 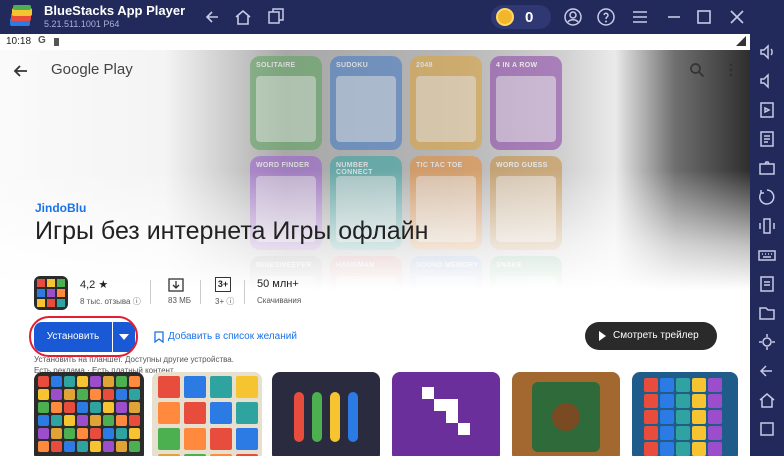 What do you see at coordinates (767, 52) in the screenshot?
I see `volume-up-icon` at bounding box center [767, 52].